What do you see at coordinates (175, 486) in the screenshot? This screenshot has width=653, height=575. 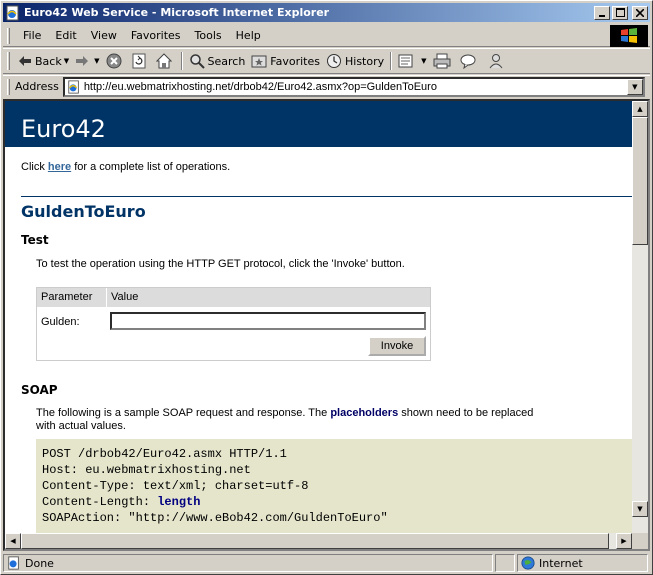 I see `code-line: Content-Type: text/xml; charset=utf-8` at bounding box center [175, 486].